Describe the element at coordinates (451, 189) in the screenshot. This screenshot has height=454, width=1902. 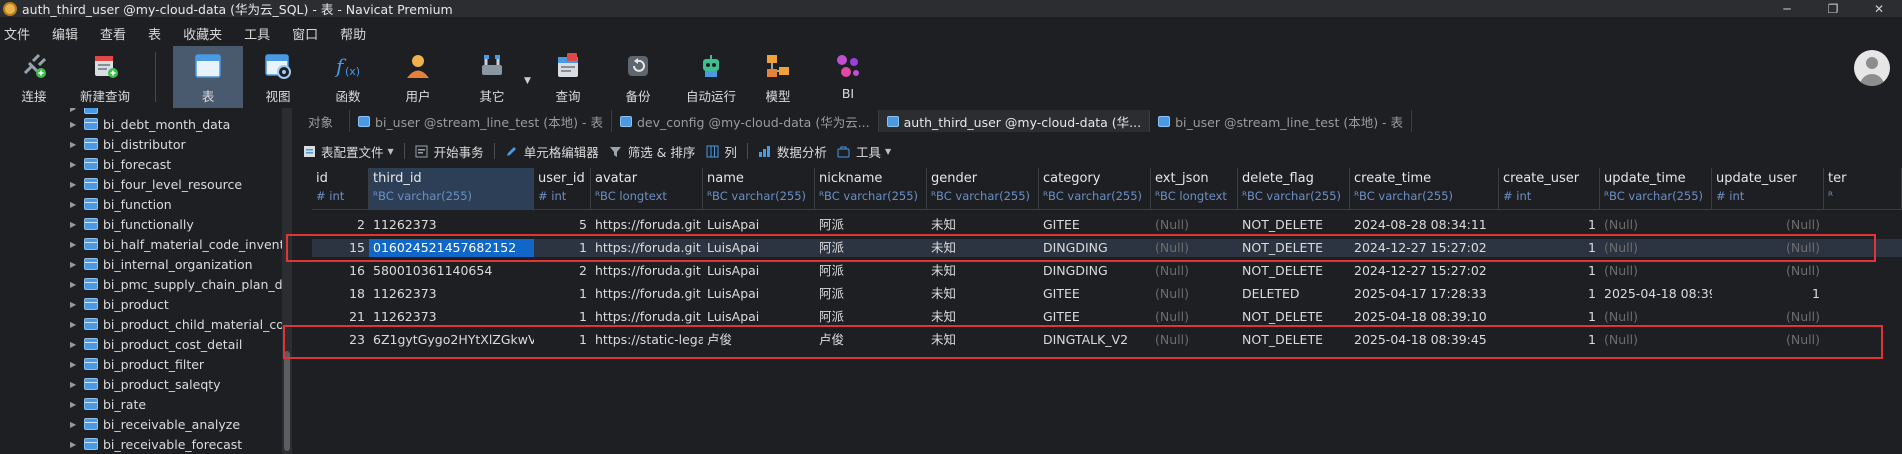
I see `column-header-third-id: third_id ᴿBC varchar(255)` at that location.